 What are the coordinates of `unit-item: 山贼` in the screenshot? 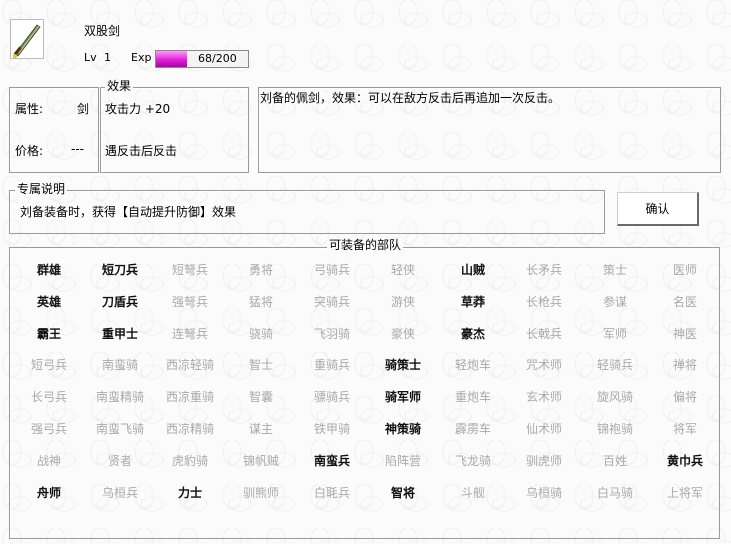 It's located at (472, 270).